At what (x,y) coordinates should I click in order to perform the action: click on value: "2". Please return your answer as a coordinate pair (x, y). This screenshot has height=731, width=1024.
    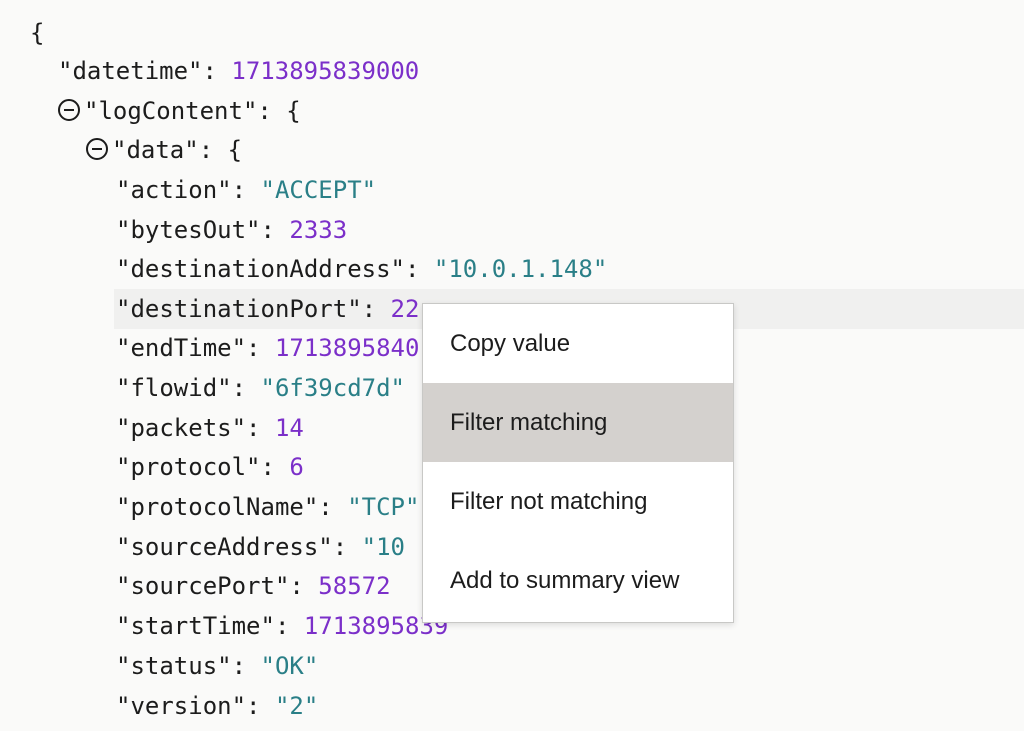
    Looking at the image, I should click on (296, 706).